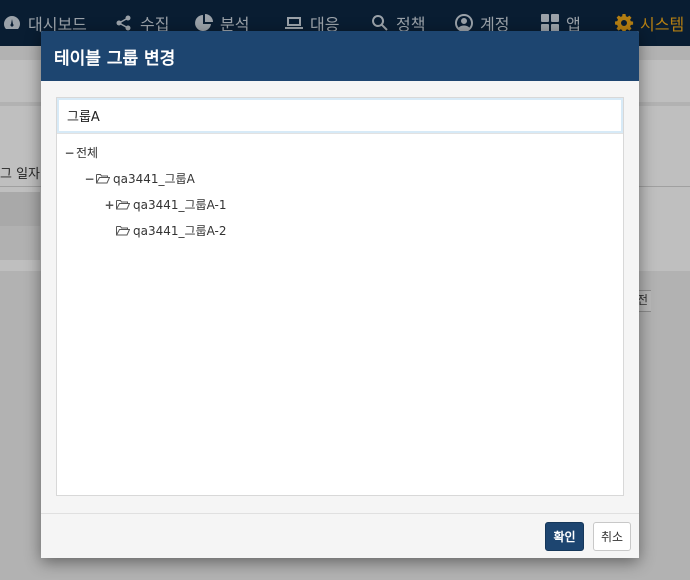  What do you see at coordinates (180, 230) in the screenshot?
I see `tree-node-label: qa3441_그룹A-2` at bounding box center [180, 230].